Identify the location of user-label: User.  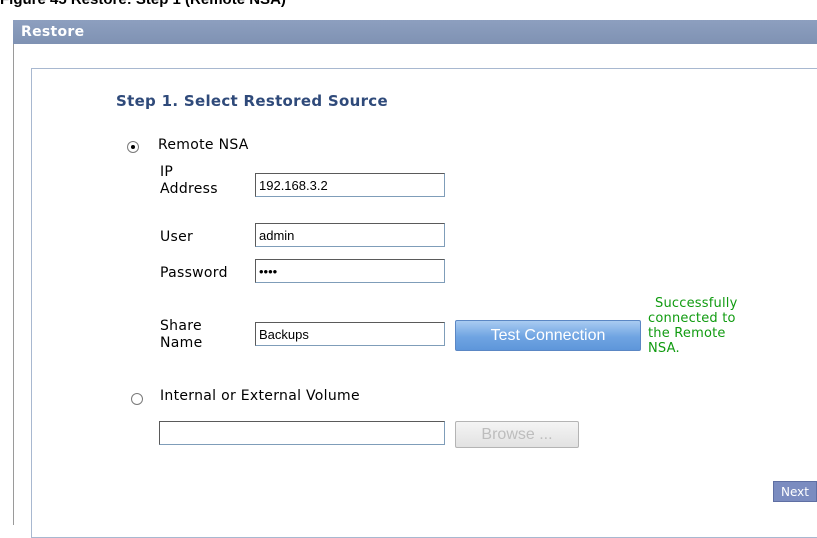
(177, 237).